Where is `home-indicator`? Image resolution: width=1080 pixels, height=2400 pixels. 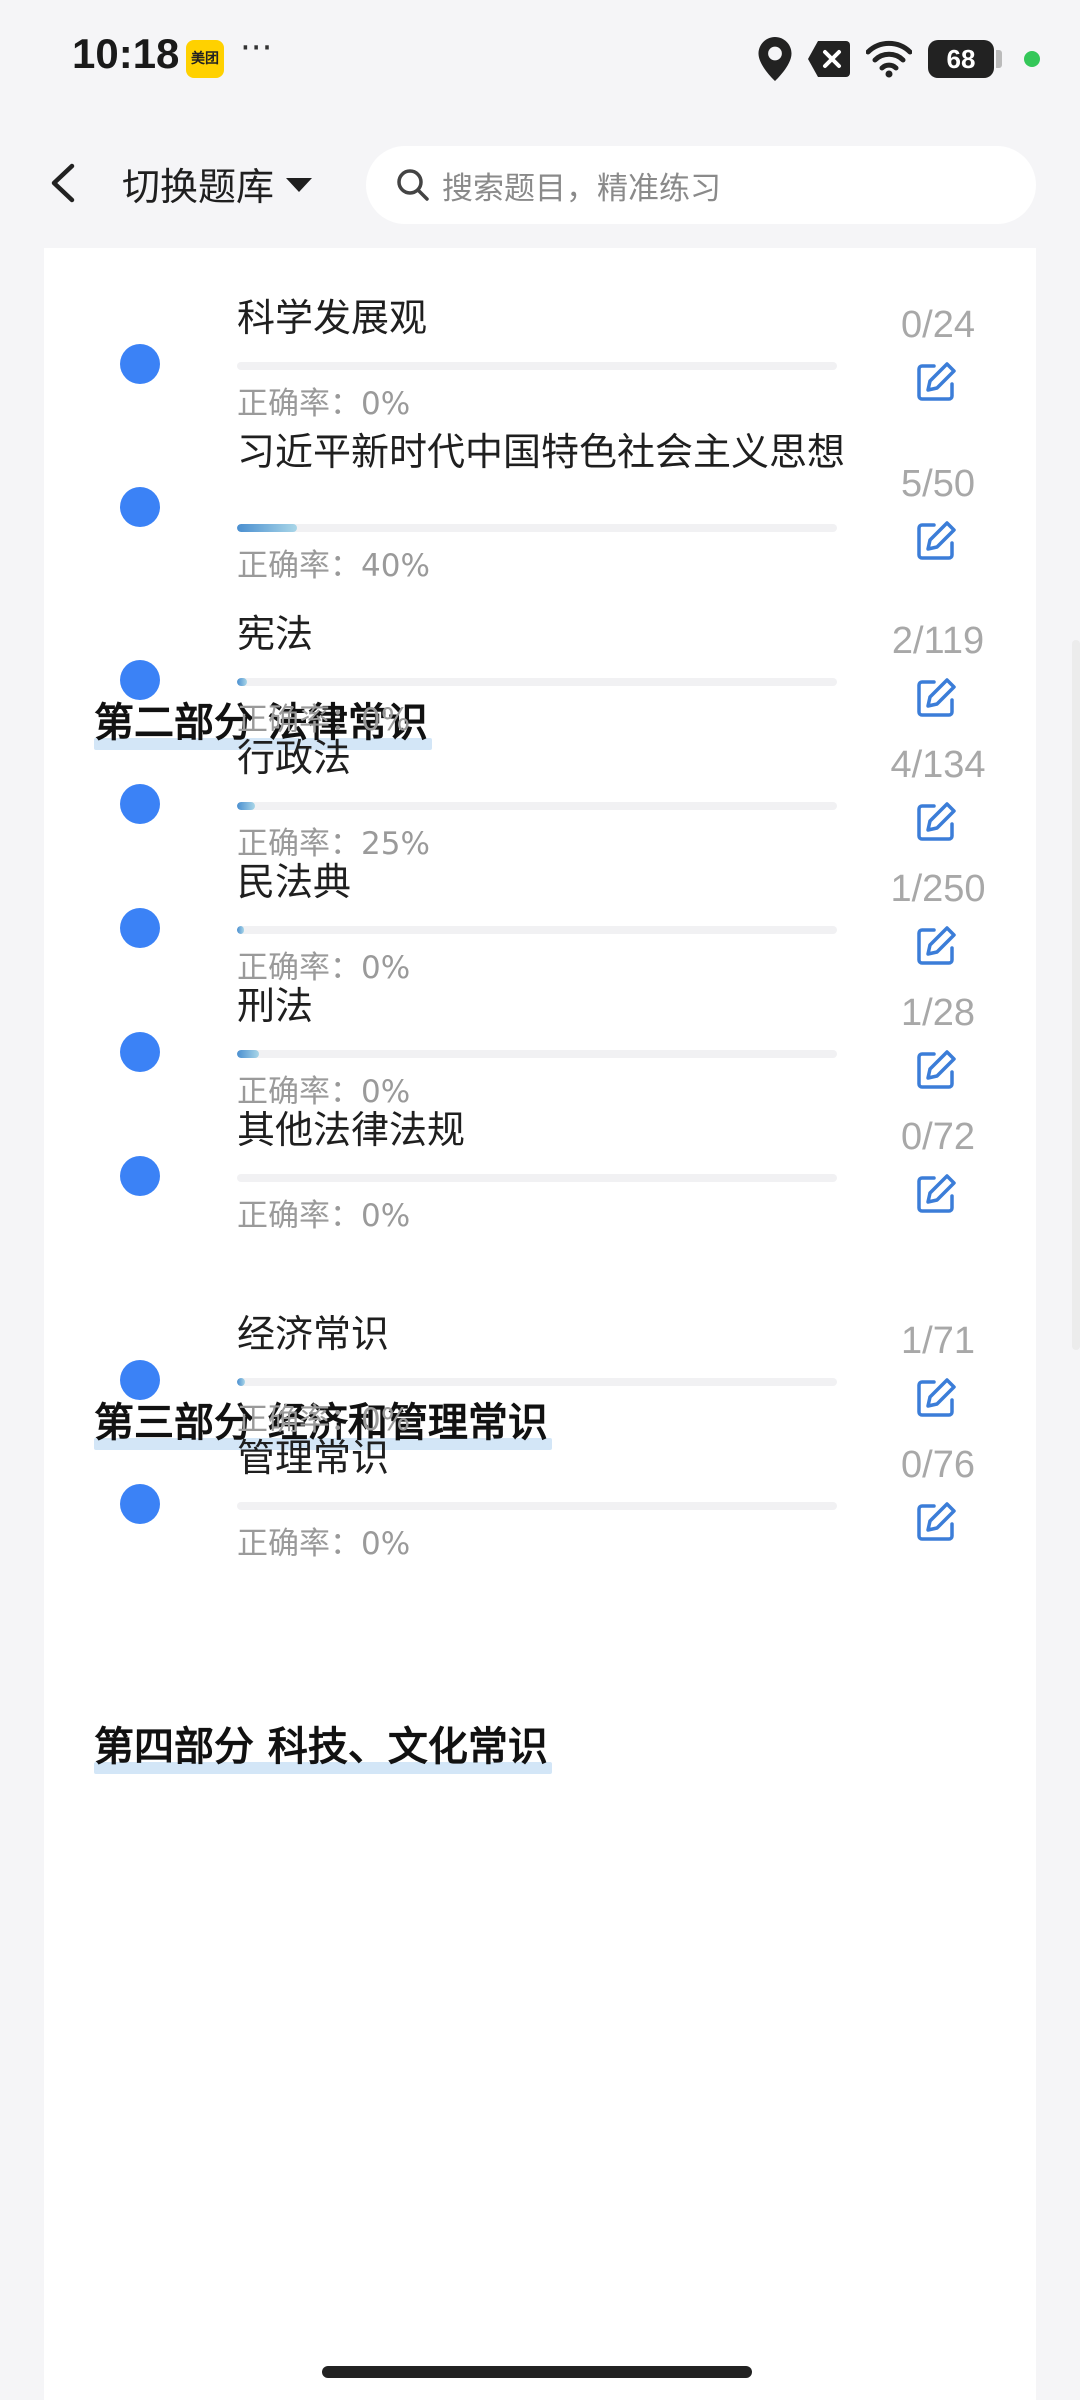
home-indicator is located at coordinates (537, 2372).